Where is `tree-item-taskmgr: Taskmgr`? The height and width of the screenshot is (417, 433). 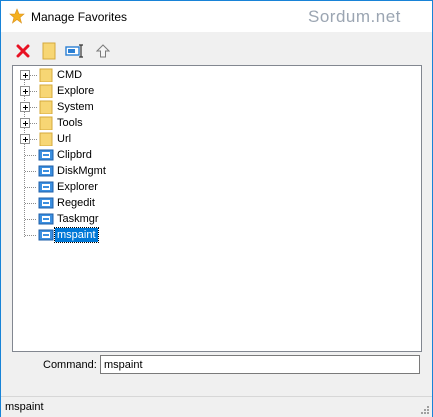 tree-item-taskmgr: Taskmgr is located at coordinates (113, 219).